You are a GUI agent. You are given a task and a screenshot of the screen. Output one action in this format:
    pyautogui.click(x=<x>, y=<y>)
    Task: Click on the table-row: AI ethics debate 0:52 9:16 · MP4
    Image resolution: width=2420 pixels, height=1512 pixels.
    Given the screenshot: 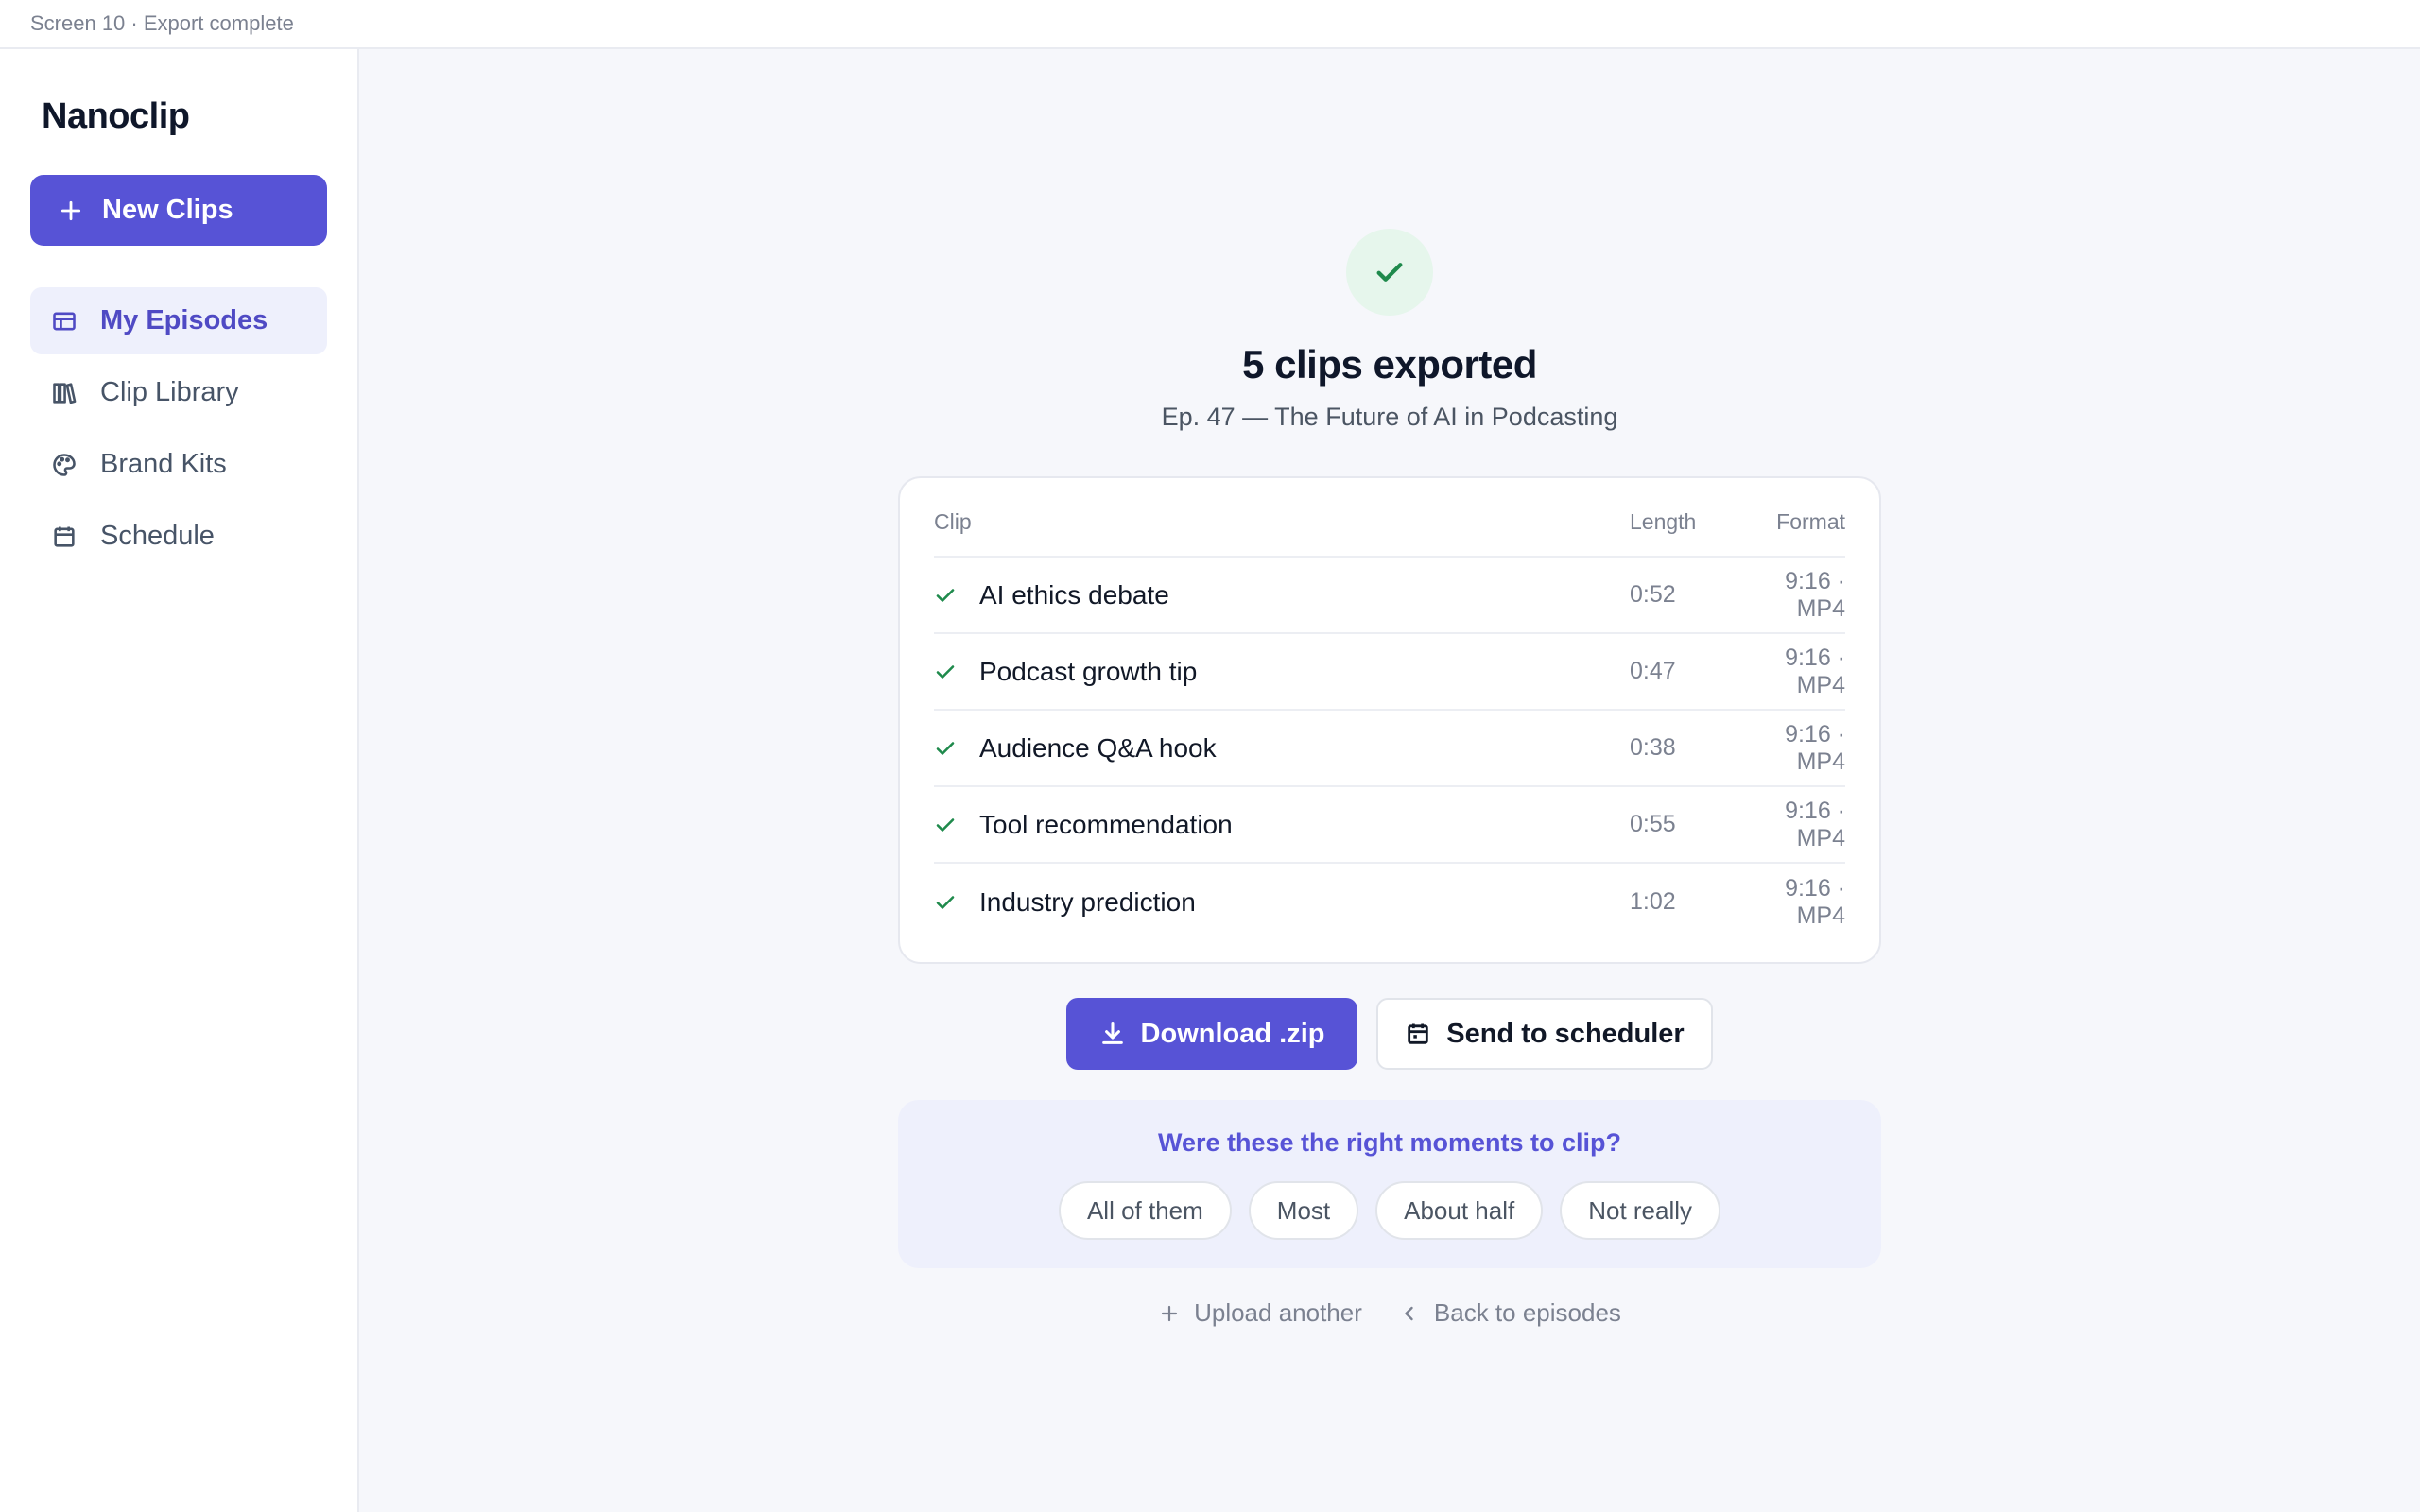 What is the action you would take?
    pyautogui.click(x=1389, y=596)
    